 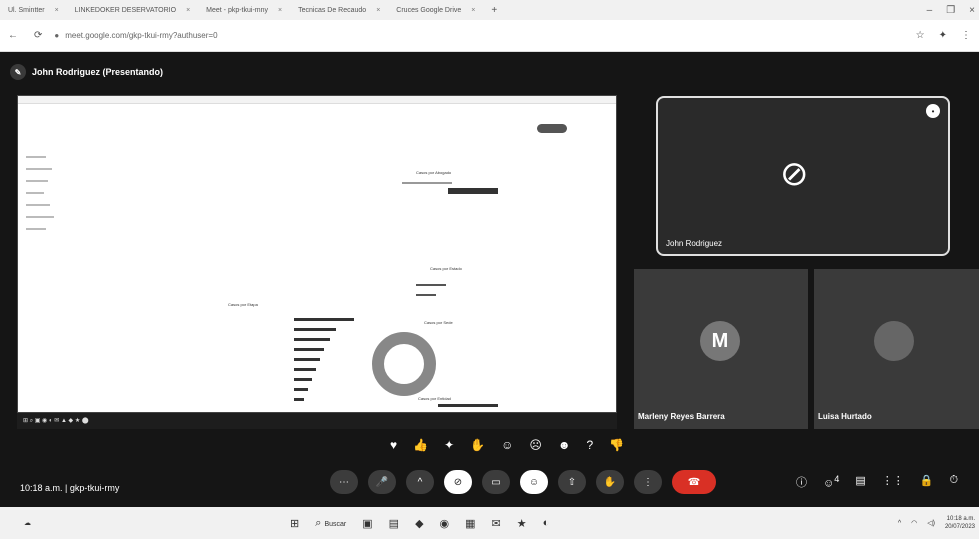 What do you see at coordinates (294, 523) in the screenshot?
I see `start-icon: ⊞` at bounding box center [294, 523].